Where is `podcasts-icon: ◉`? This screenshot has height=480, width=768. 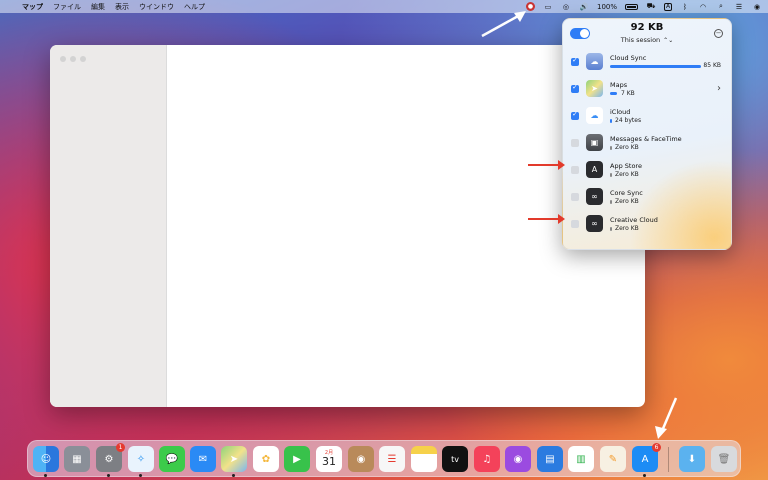 podcasts-icon: ◉ is located at coordinates (518, 459).